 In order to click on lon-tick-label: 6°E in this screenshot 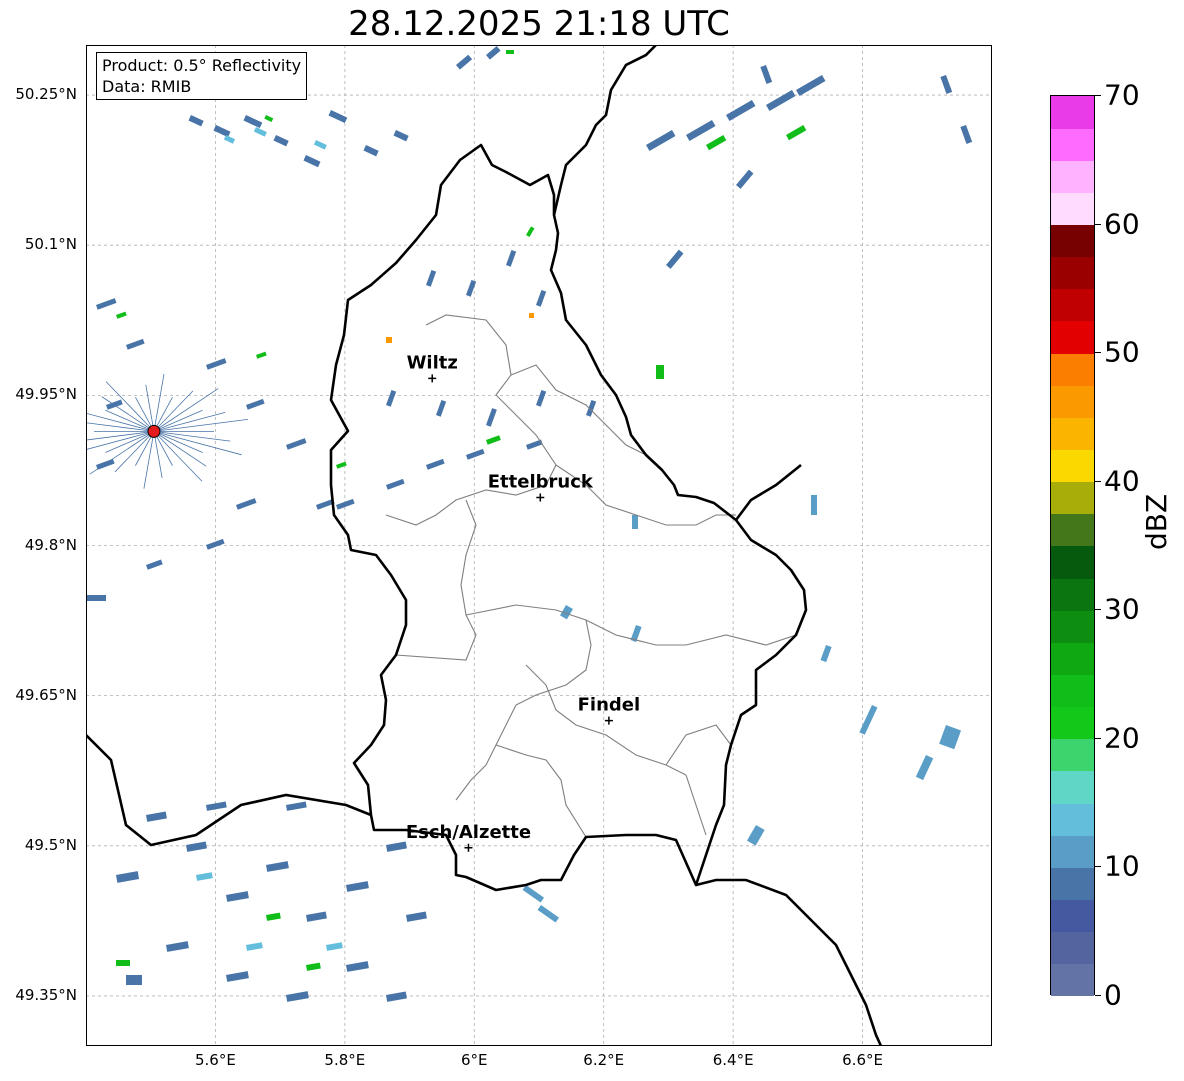, I will do `click(474, 1060)`.